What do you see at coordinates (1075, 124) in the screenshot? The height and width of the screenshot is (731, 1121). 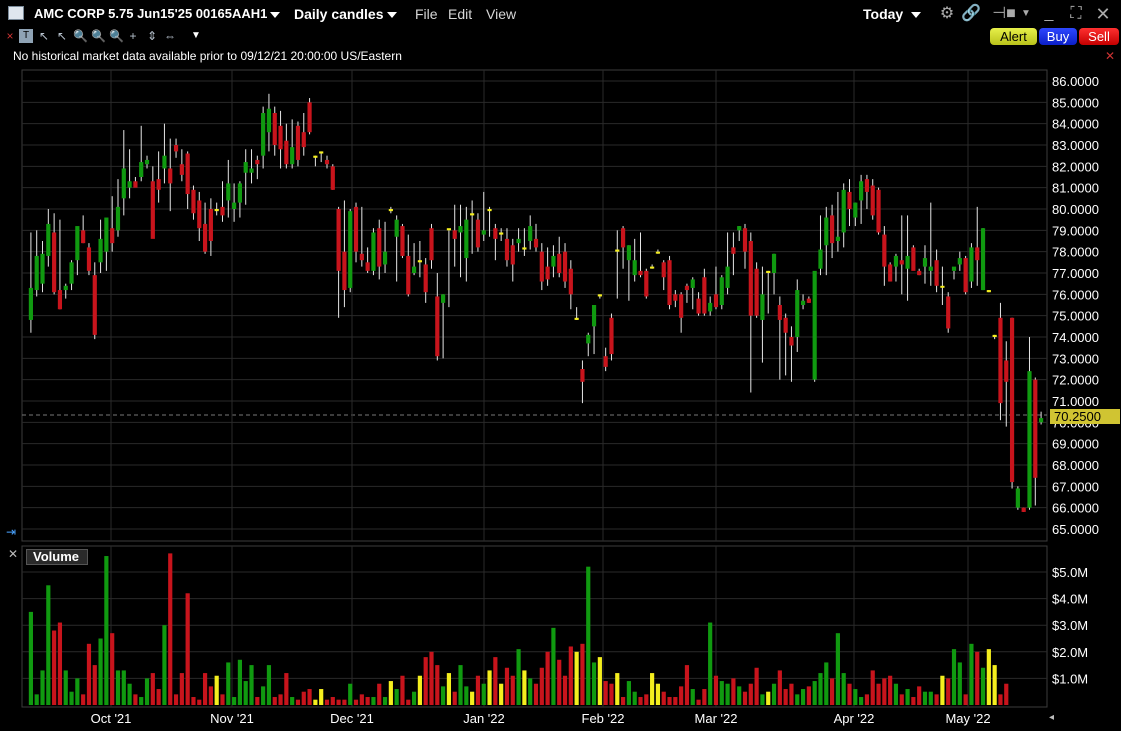 I see `price-axis-label: 84.0000` at bounding box center [1075, 124].